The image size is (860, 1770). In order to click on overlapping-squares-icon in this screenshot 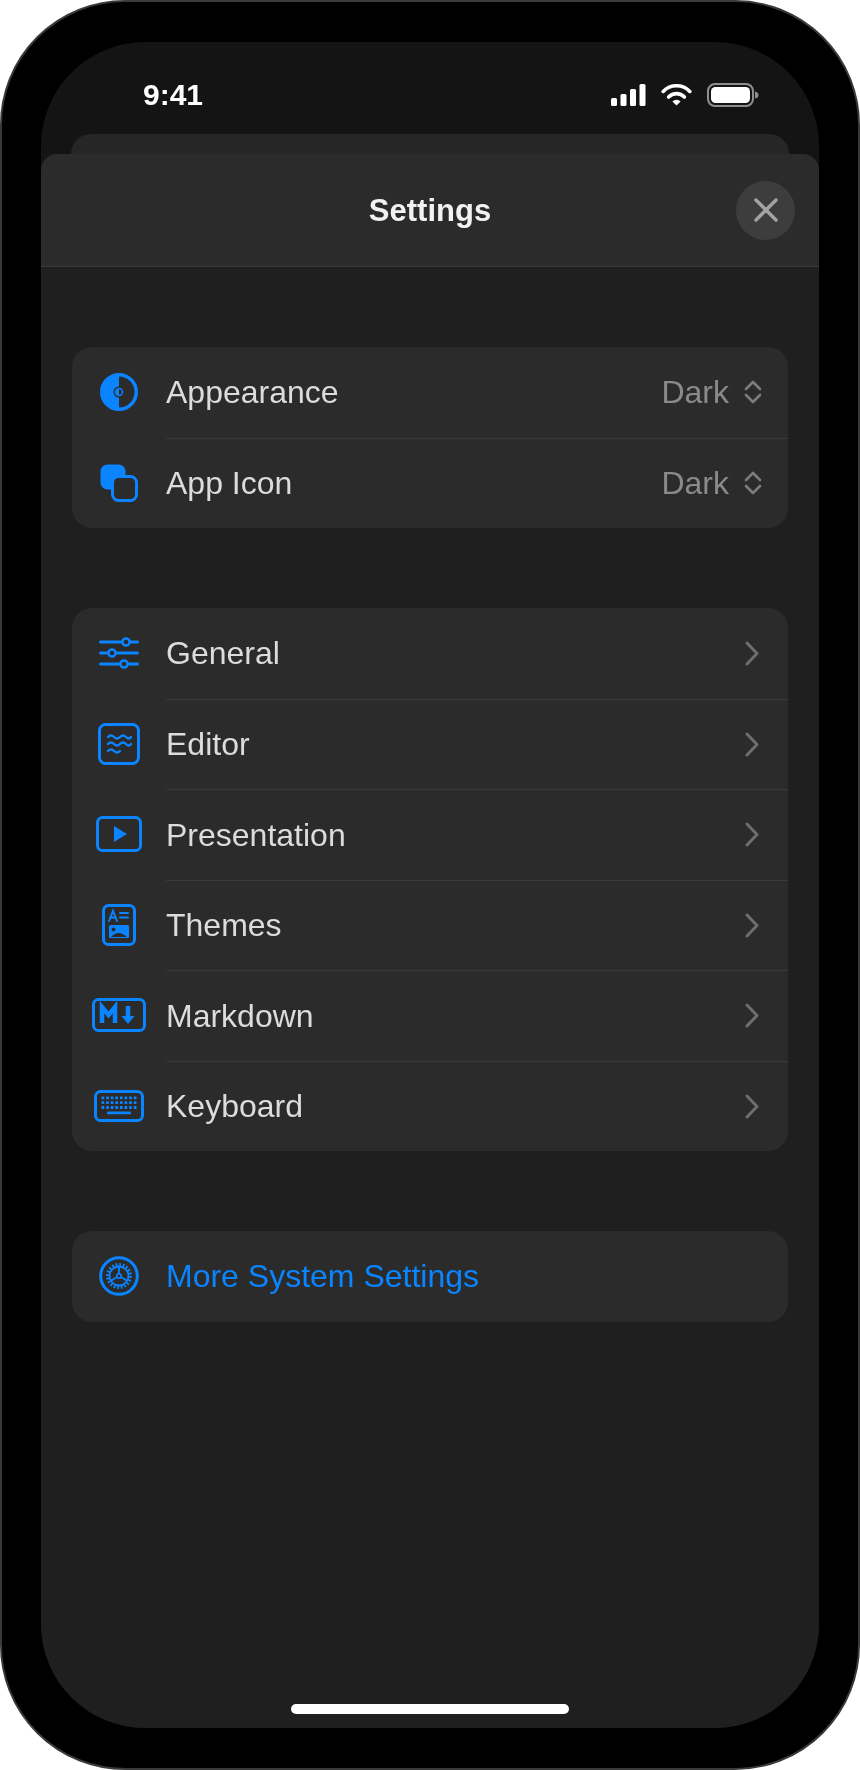, I will do `click(119, 482)`.